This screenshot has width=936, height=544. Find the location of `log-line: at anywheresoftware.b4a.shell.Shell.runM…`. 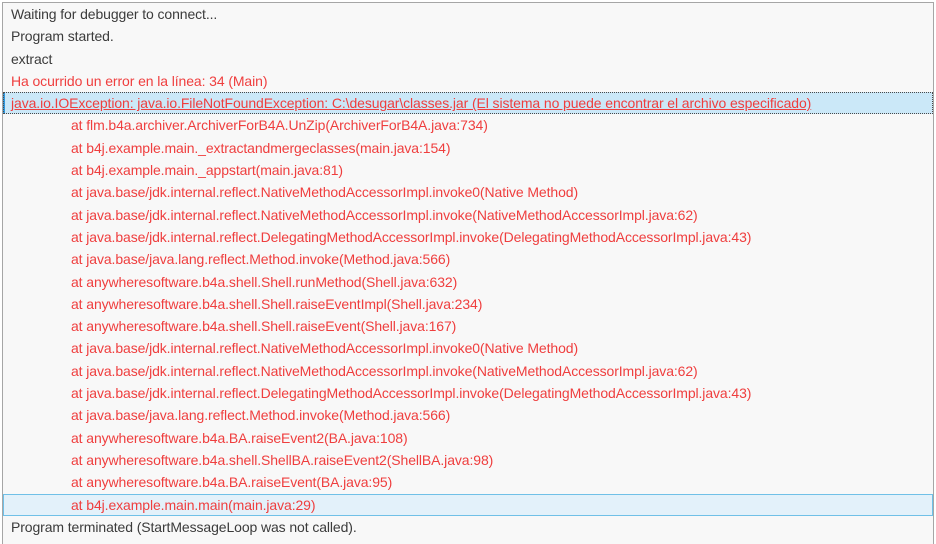

log-line: at anywheresoftware.b4a.shell.Shell.runM… is located at coordinates (468, 282).